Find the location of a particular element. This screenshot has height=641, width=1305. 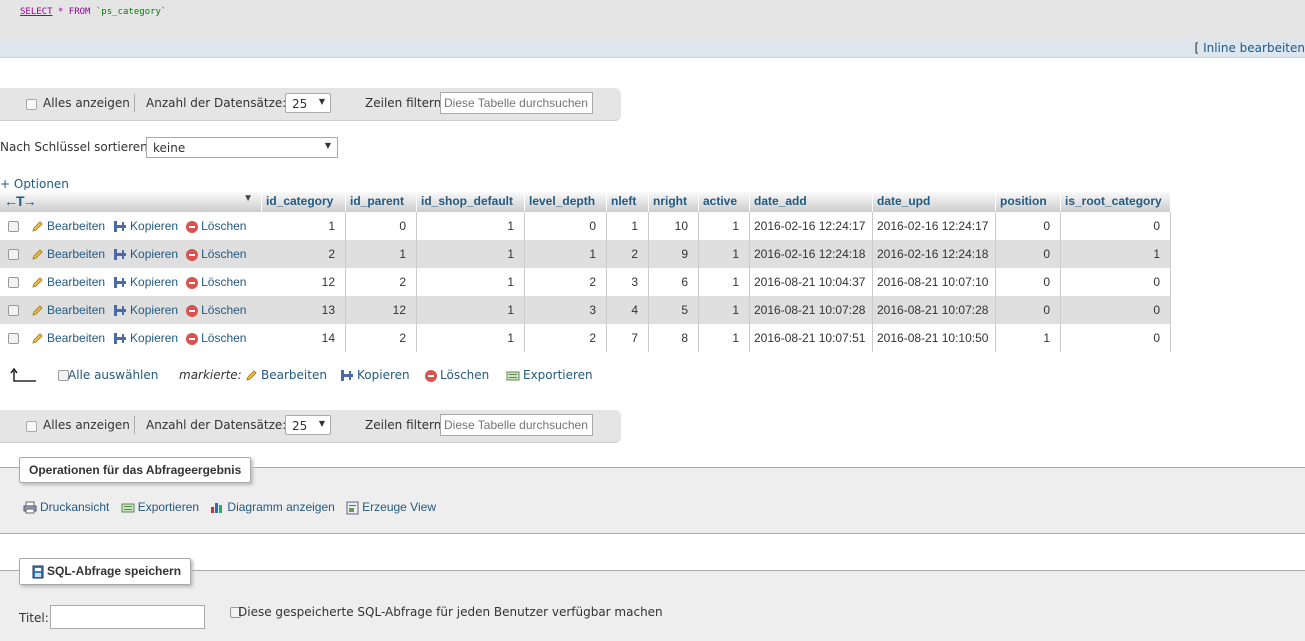

table-cell-id-category: 12 is located at coordinates (303, 282).